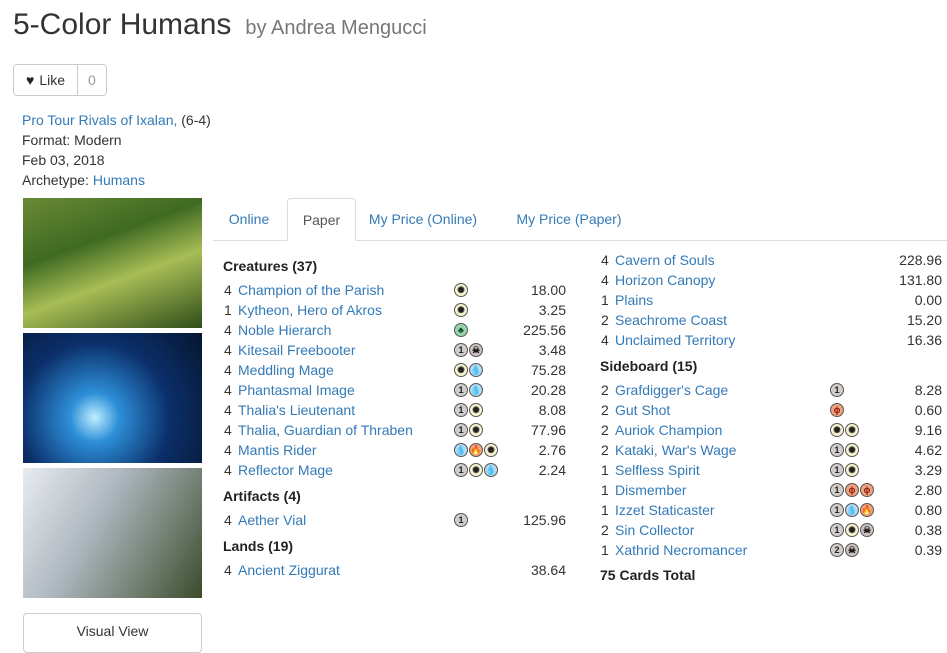  What do you see at coordinates (654, 530) in the screenshot?
I see `card-name-link: Sin Collector` at bounding box center [654, 530].